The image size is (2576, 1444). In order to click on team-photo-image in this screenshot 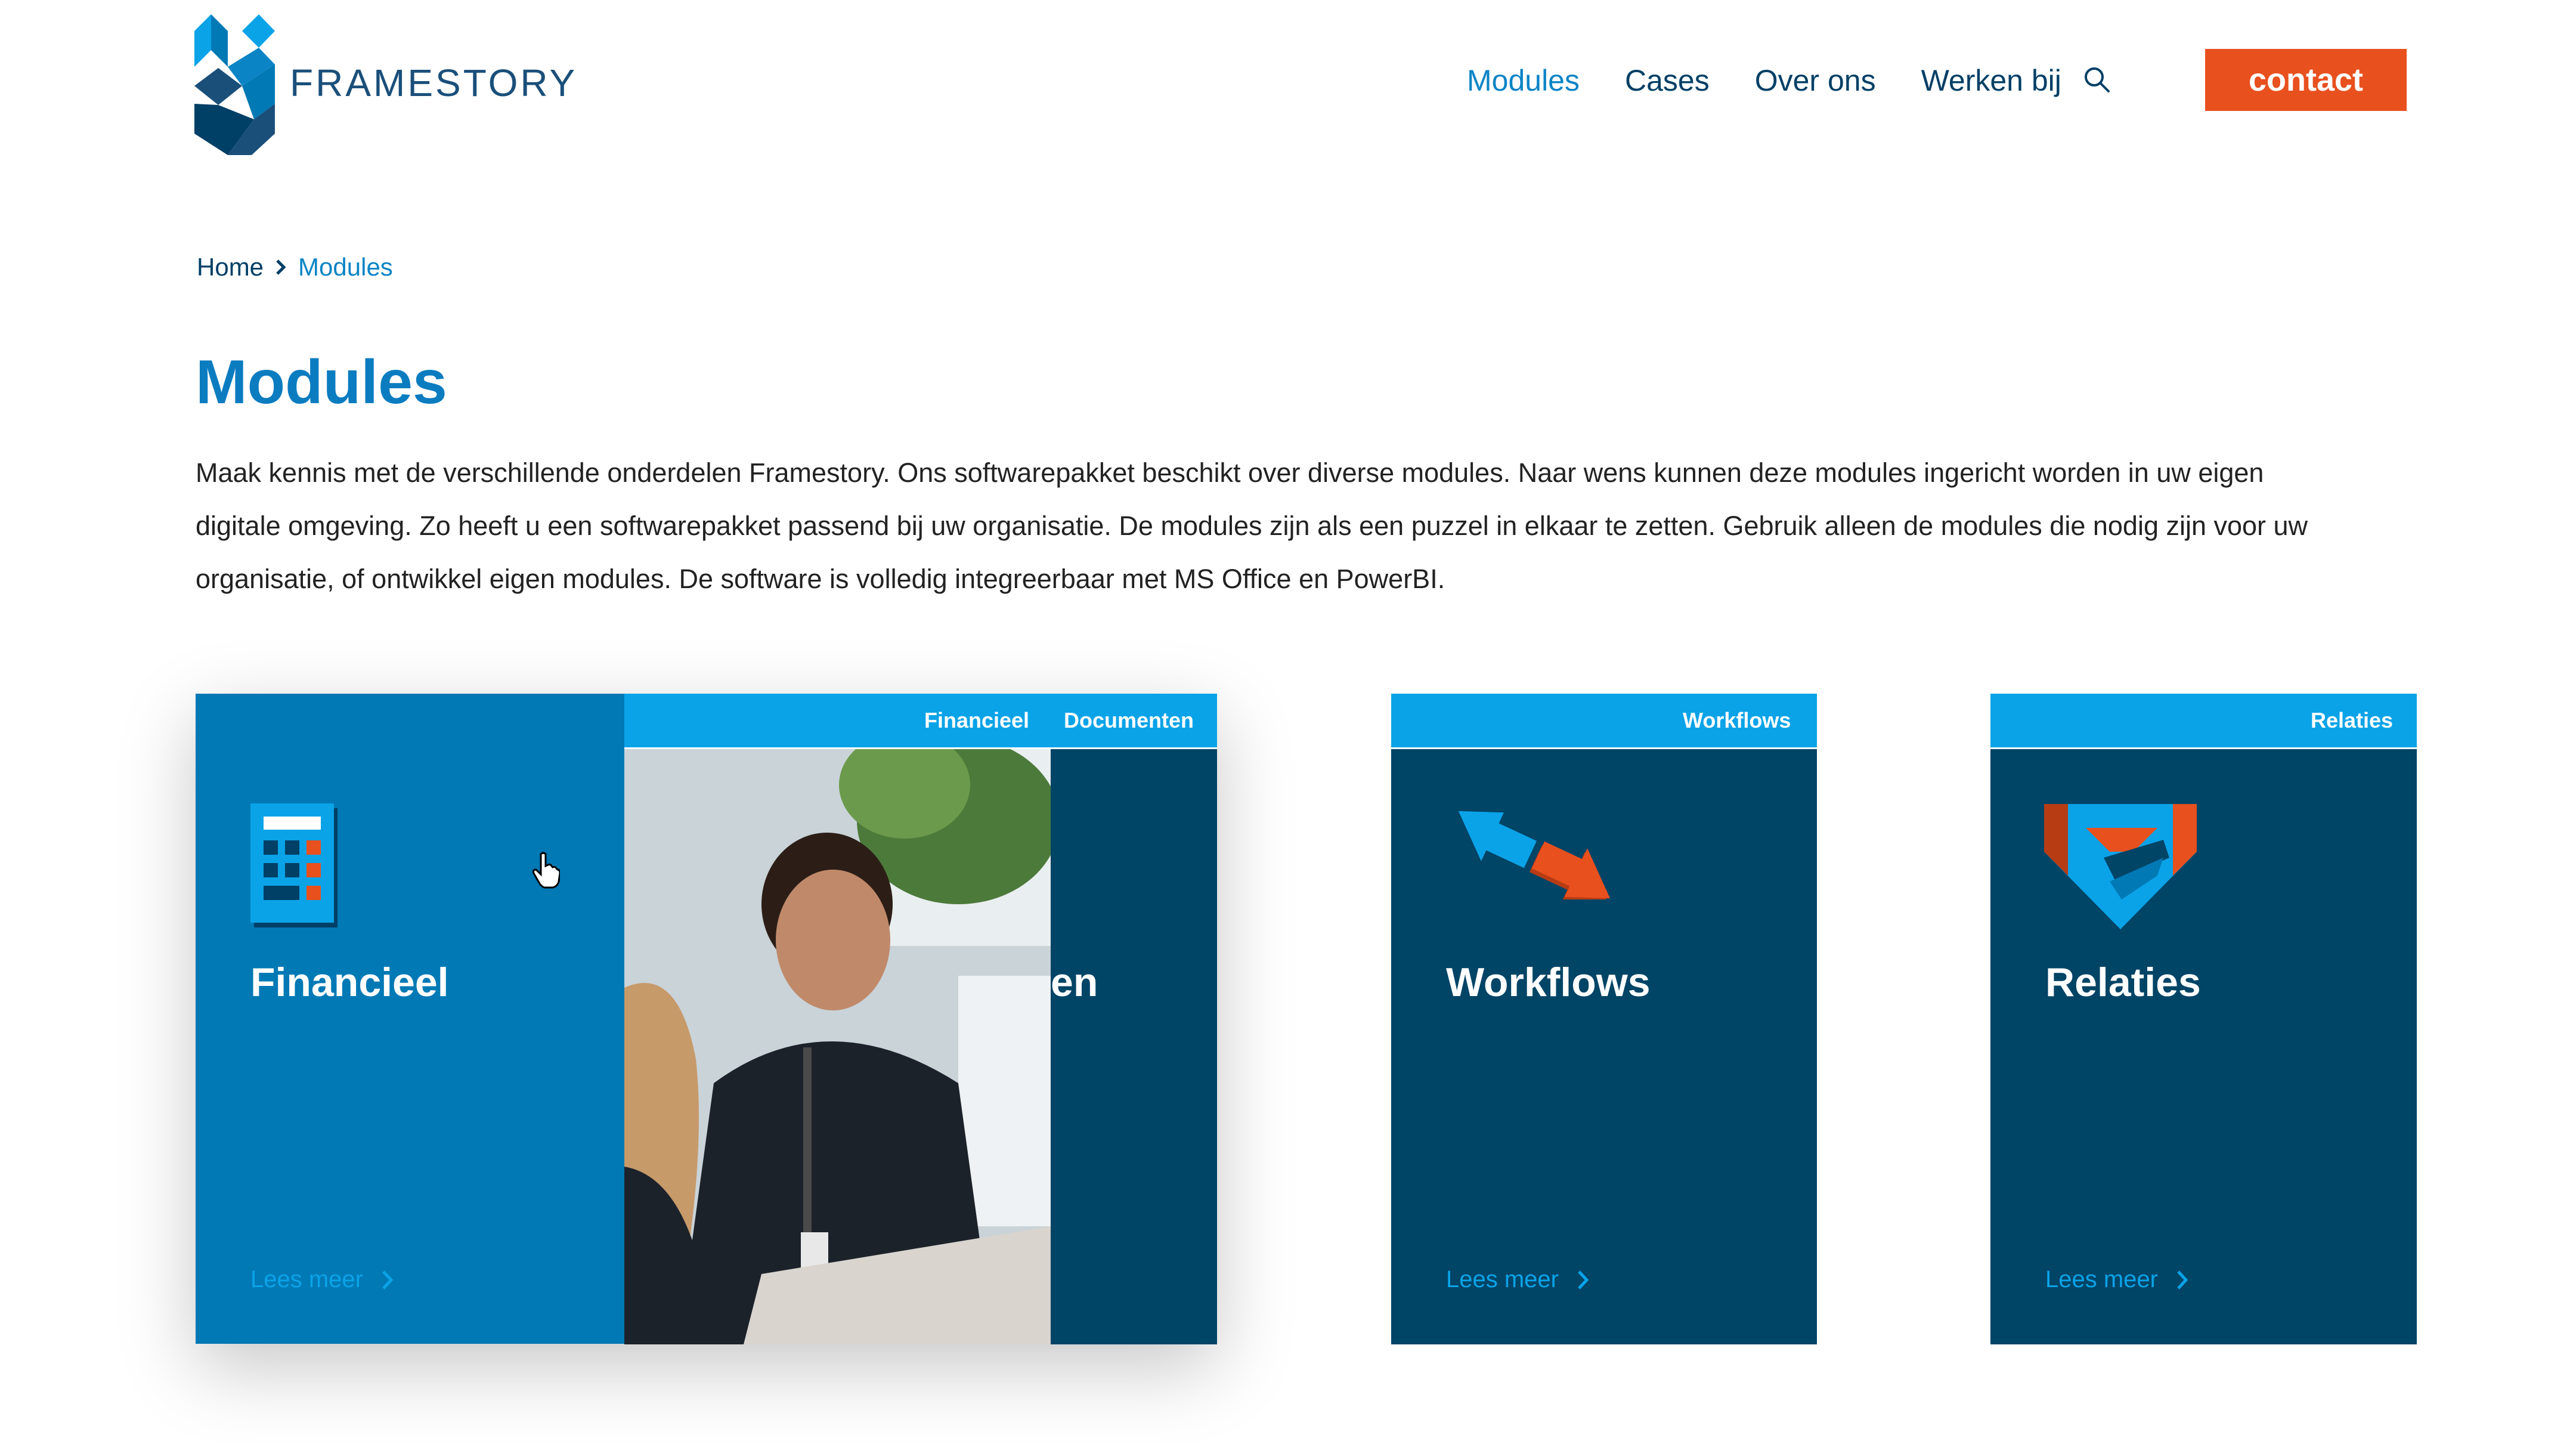, I will do `click(838, 1046)`.